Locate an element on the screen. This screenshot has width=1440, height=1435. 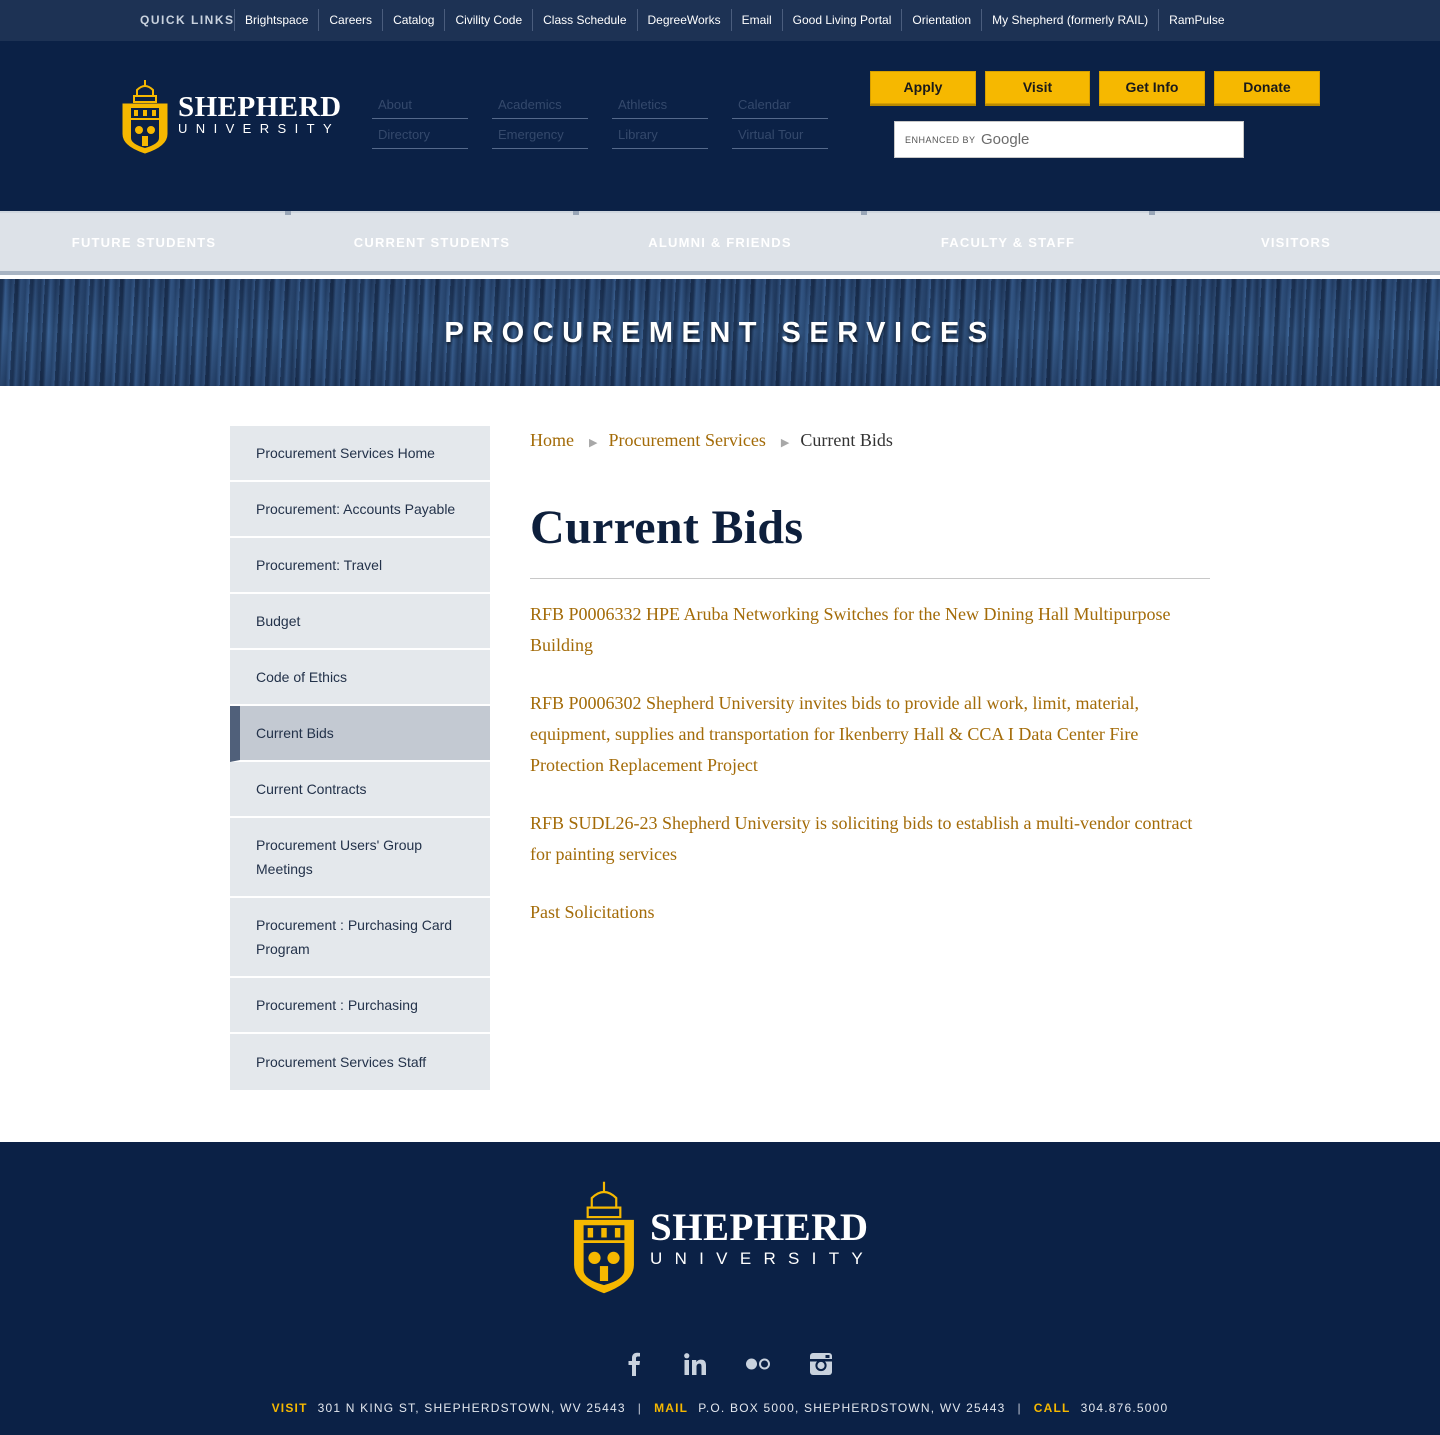
call-label: CALL is located at coordinates (1052, 1408).